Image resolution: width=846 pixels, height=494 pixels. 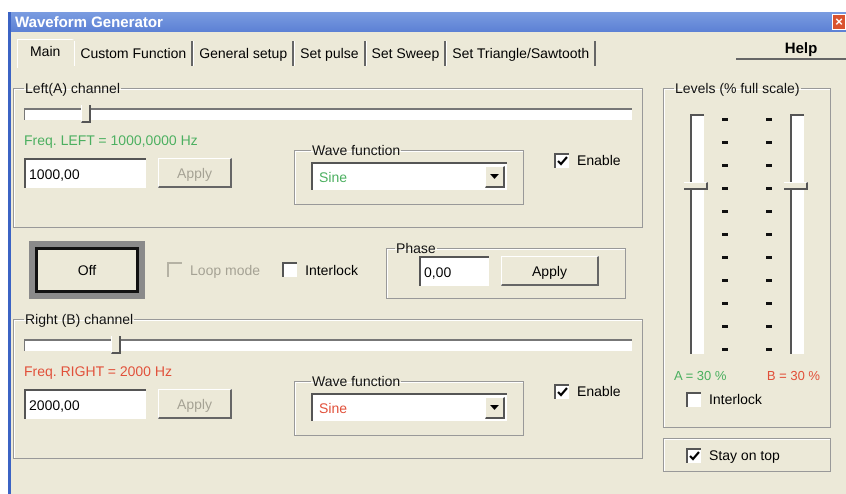 What do you see at coordinates (330, 53) in the screenshot?
I see `tab: Set pulse` at bounding box center [330, 53].